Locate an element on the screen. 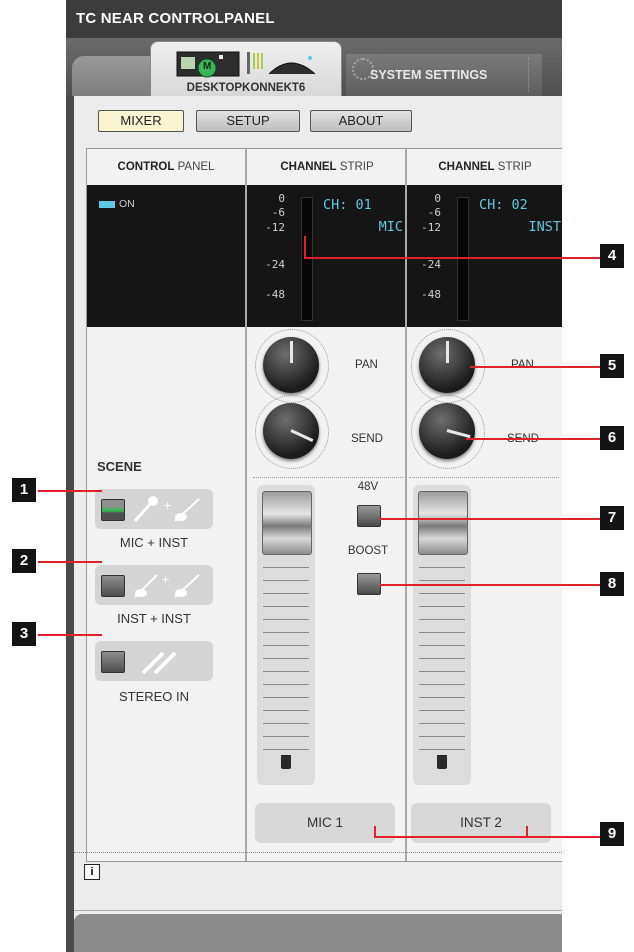 Image resolution: width=634 pixels, height=952 pixels. phantom-power-label: 48V is located at coordinates (368, 487).